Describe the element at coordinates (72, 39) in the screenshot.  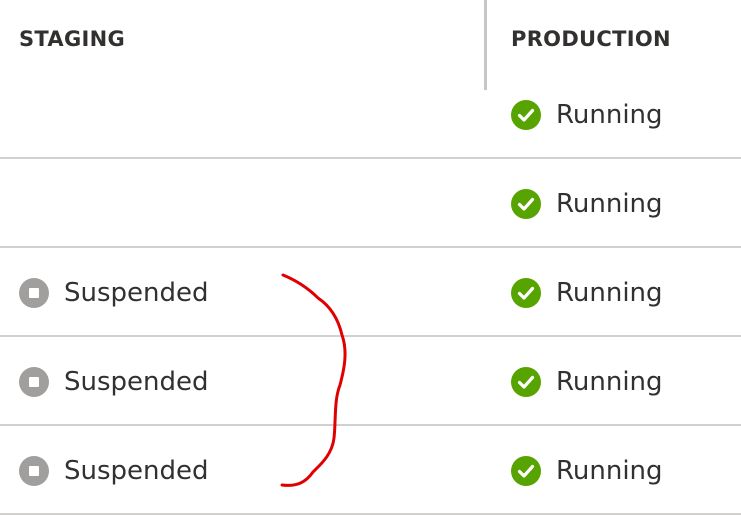
I see `column-header-staging: STAGING` at that location.